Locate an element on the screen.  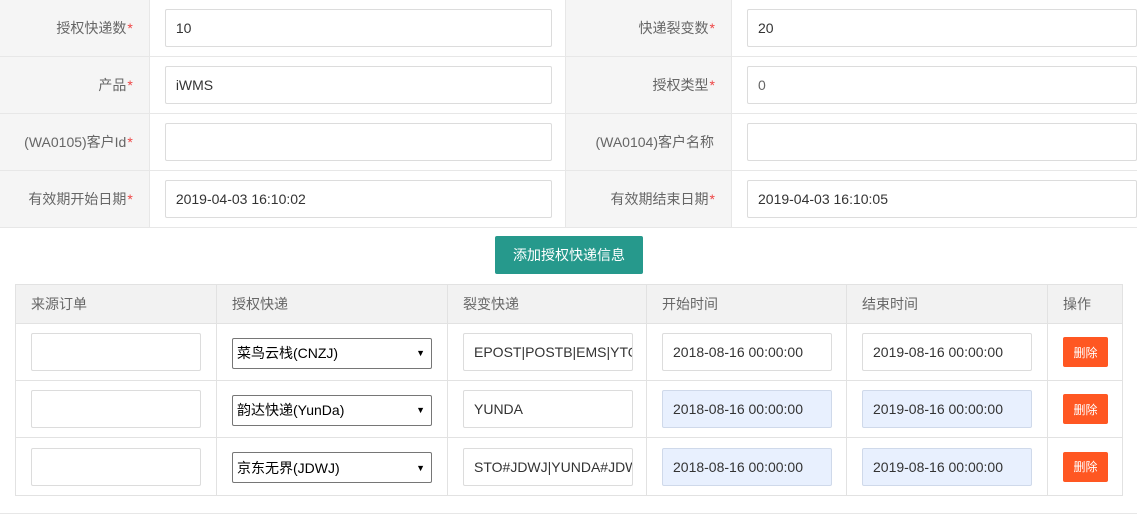
split-express-input: EPOST|POSTB|EMS|YTO is located at coordinates (548, 352).